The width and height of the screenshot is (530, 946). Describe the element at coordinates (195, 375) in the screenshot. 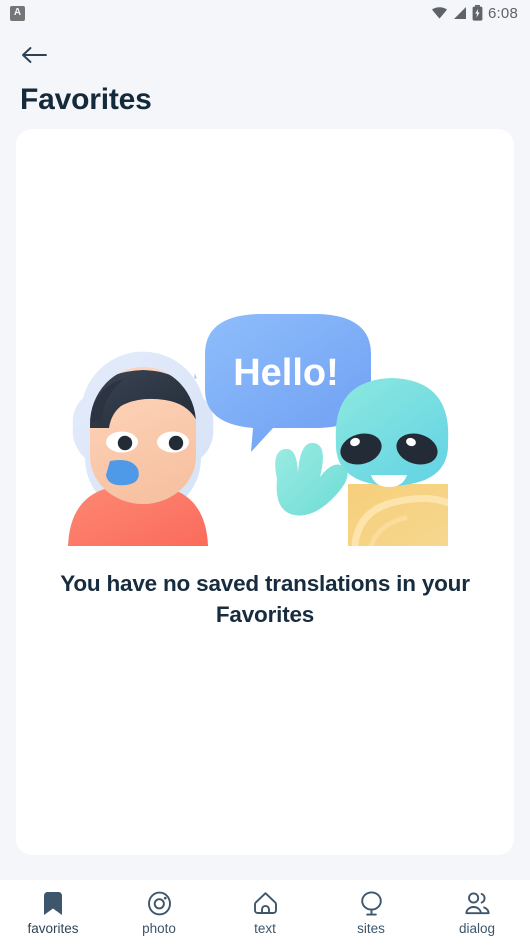

I see `sparkle-icon` at that location.